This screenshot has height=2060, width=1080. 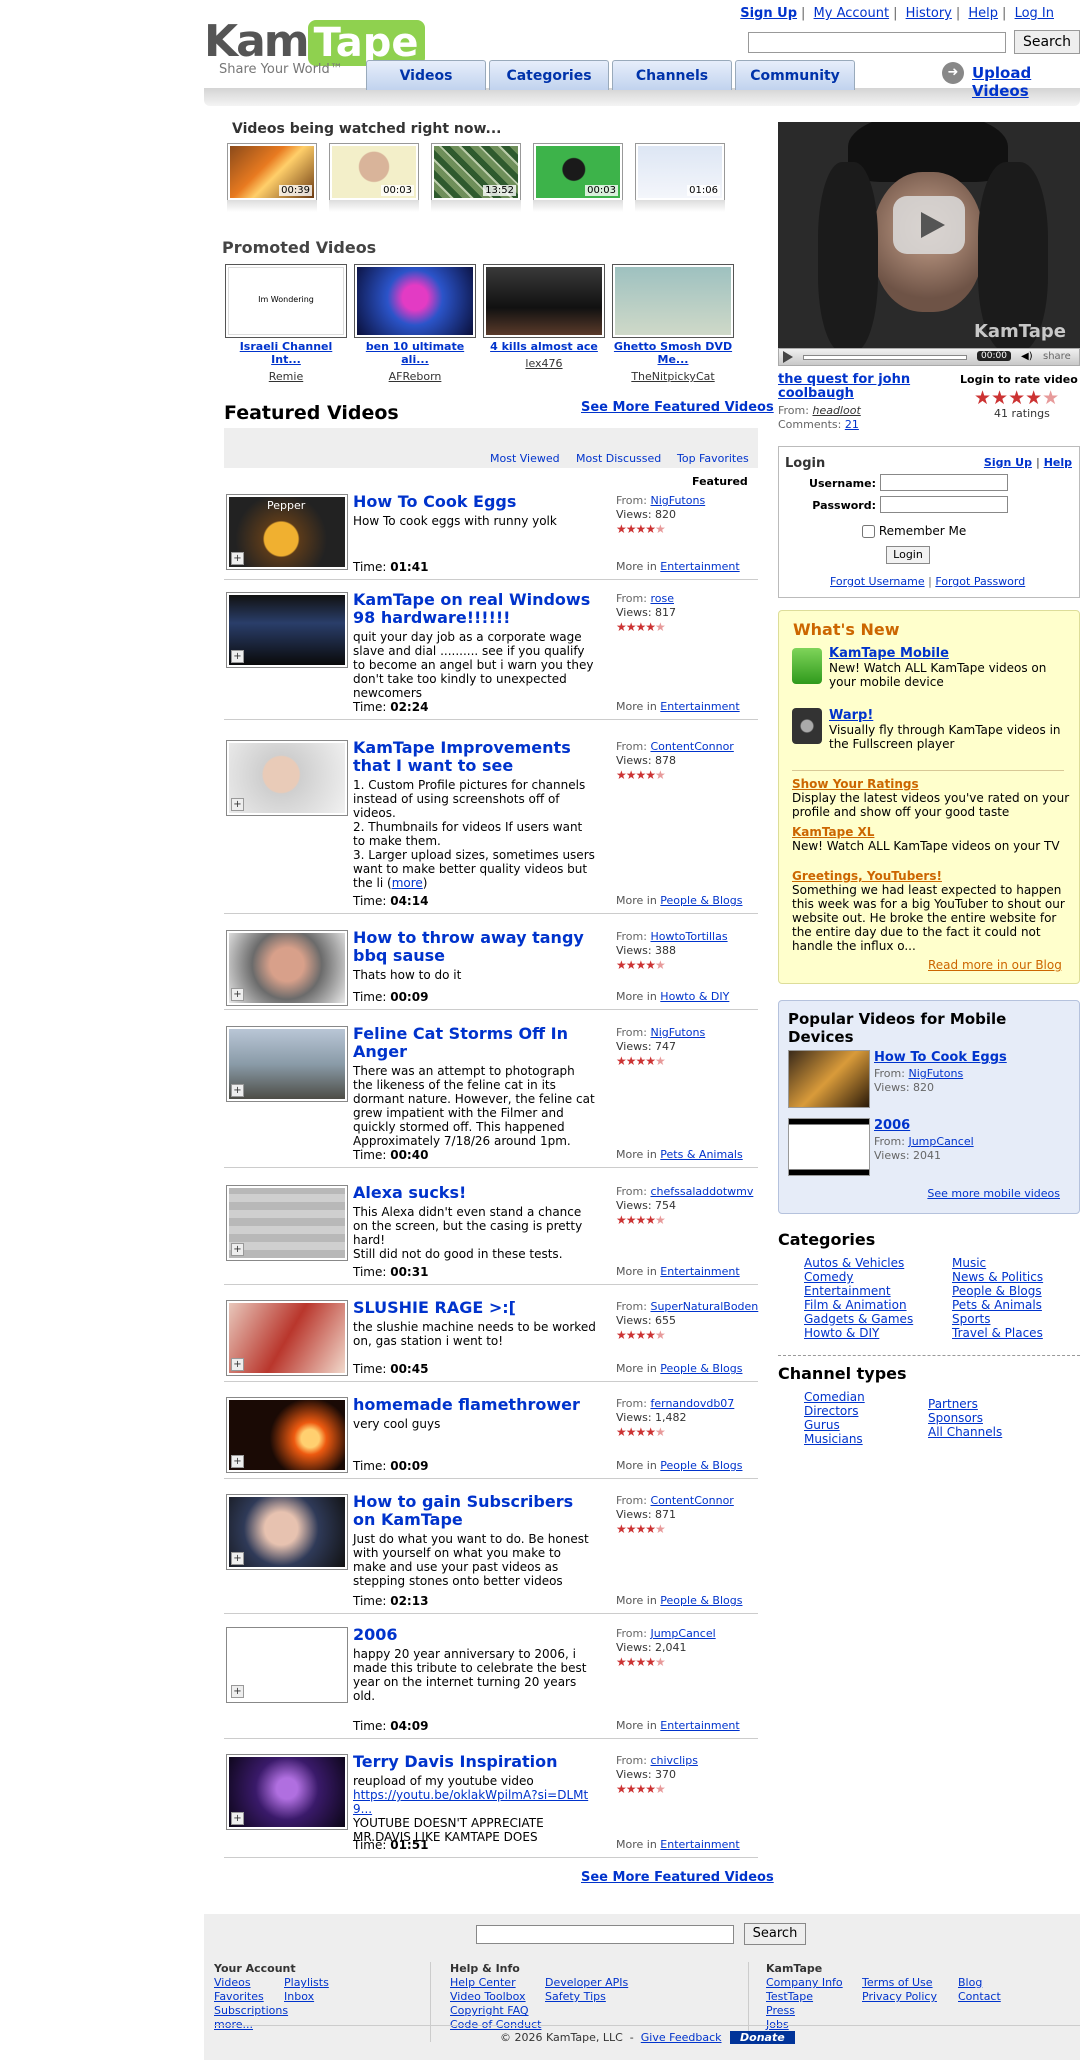 What do you see at coordinates (775, 1934) in the screenshot?
I see `footer-search-button: Search` at bounding box center [775, 1934].